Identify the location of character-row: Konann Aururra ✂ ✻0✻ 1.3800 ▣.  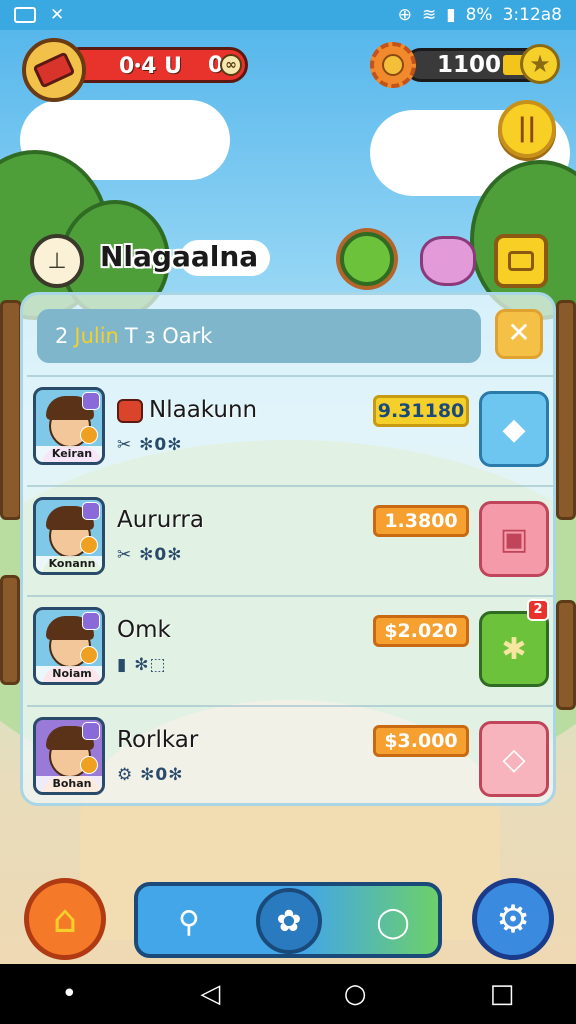
(290, 537).